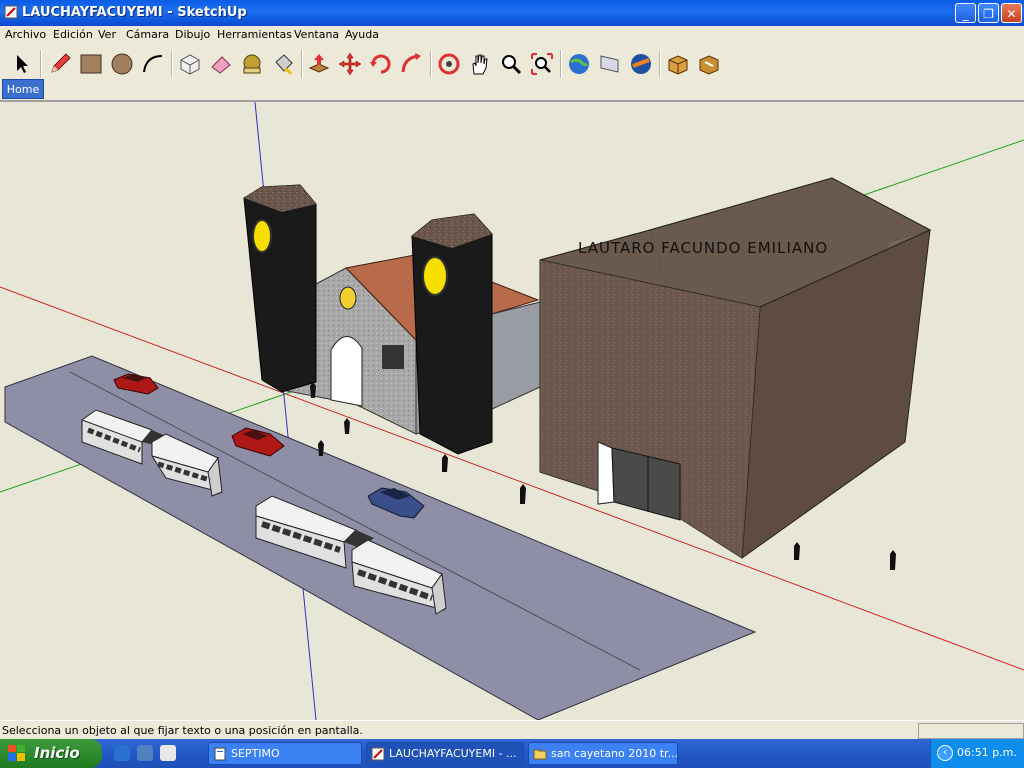 The width and height of the screenshot is (1024, 768). Describe the element at coordinates (1011, 13) in the screenshot. I see `close-button: ✕` at that location.